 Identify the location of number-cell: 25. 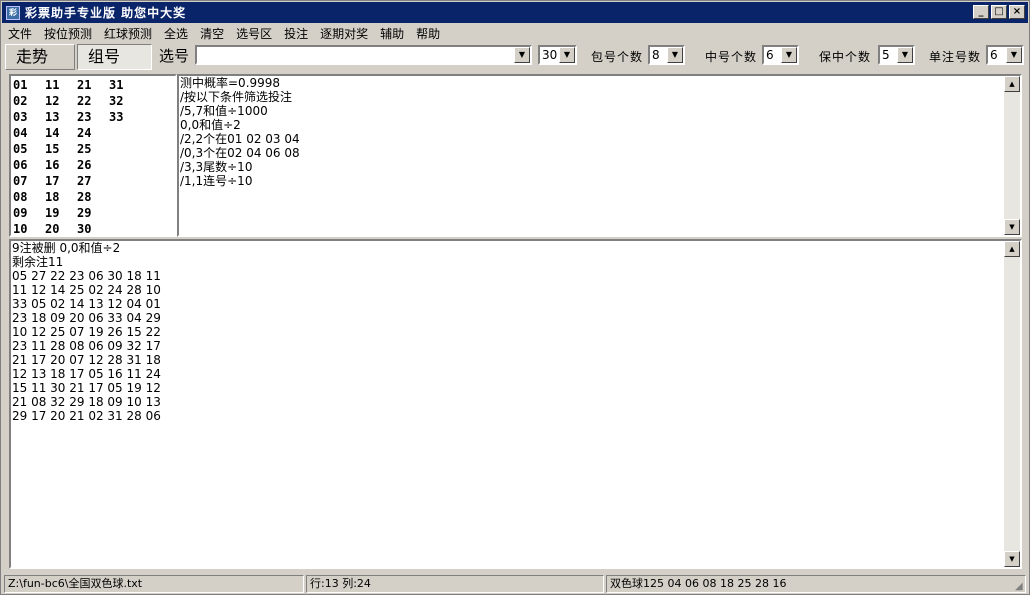
(93, 149).